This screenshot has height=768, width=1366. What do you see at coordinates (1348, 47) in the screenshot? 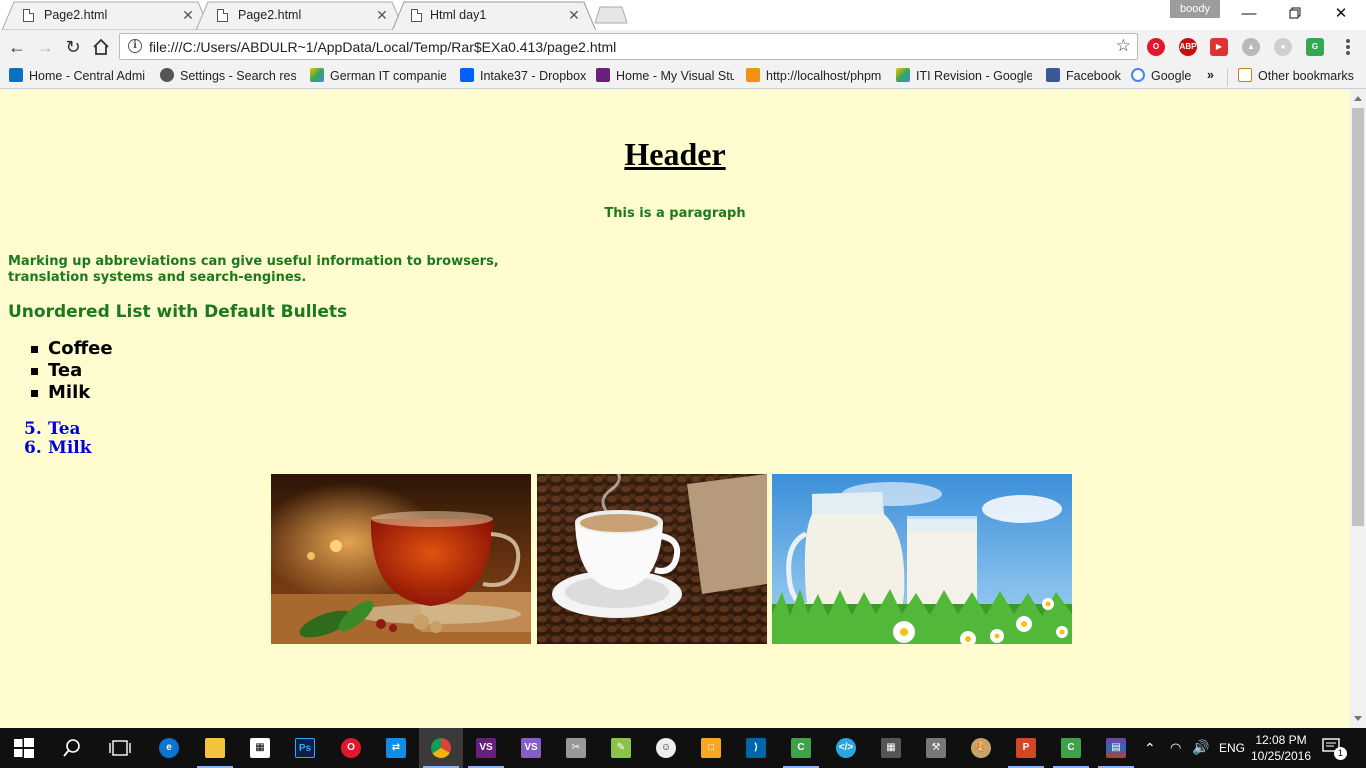
I see `chrome-menu-button` at bounding box center [1348, 47].